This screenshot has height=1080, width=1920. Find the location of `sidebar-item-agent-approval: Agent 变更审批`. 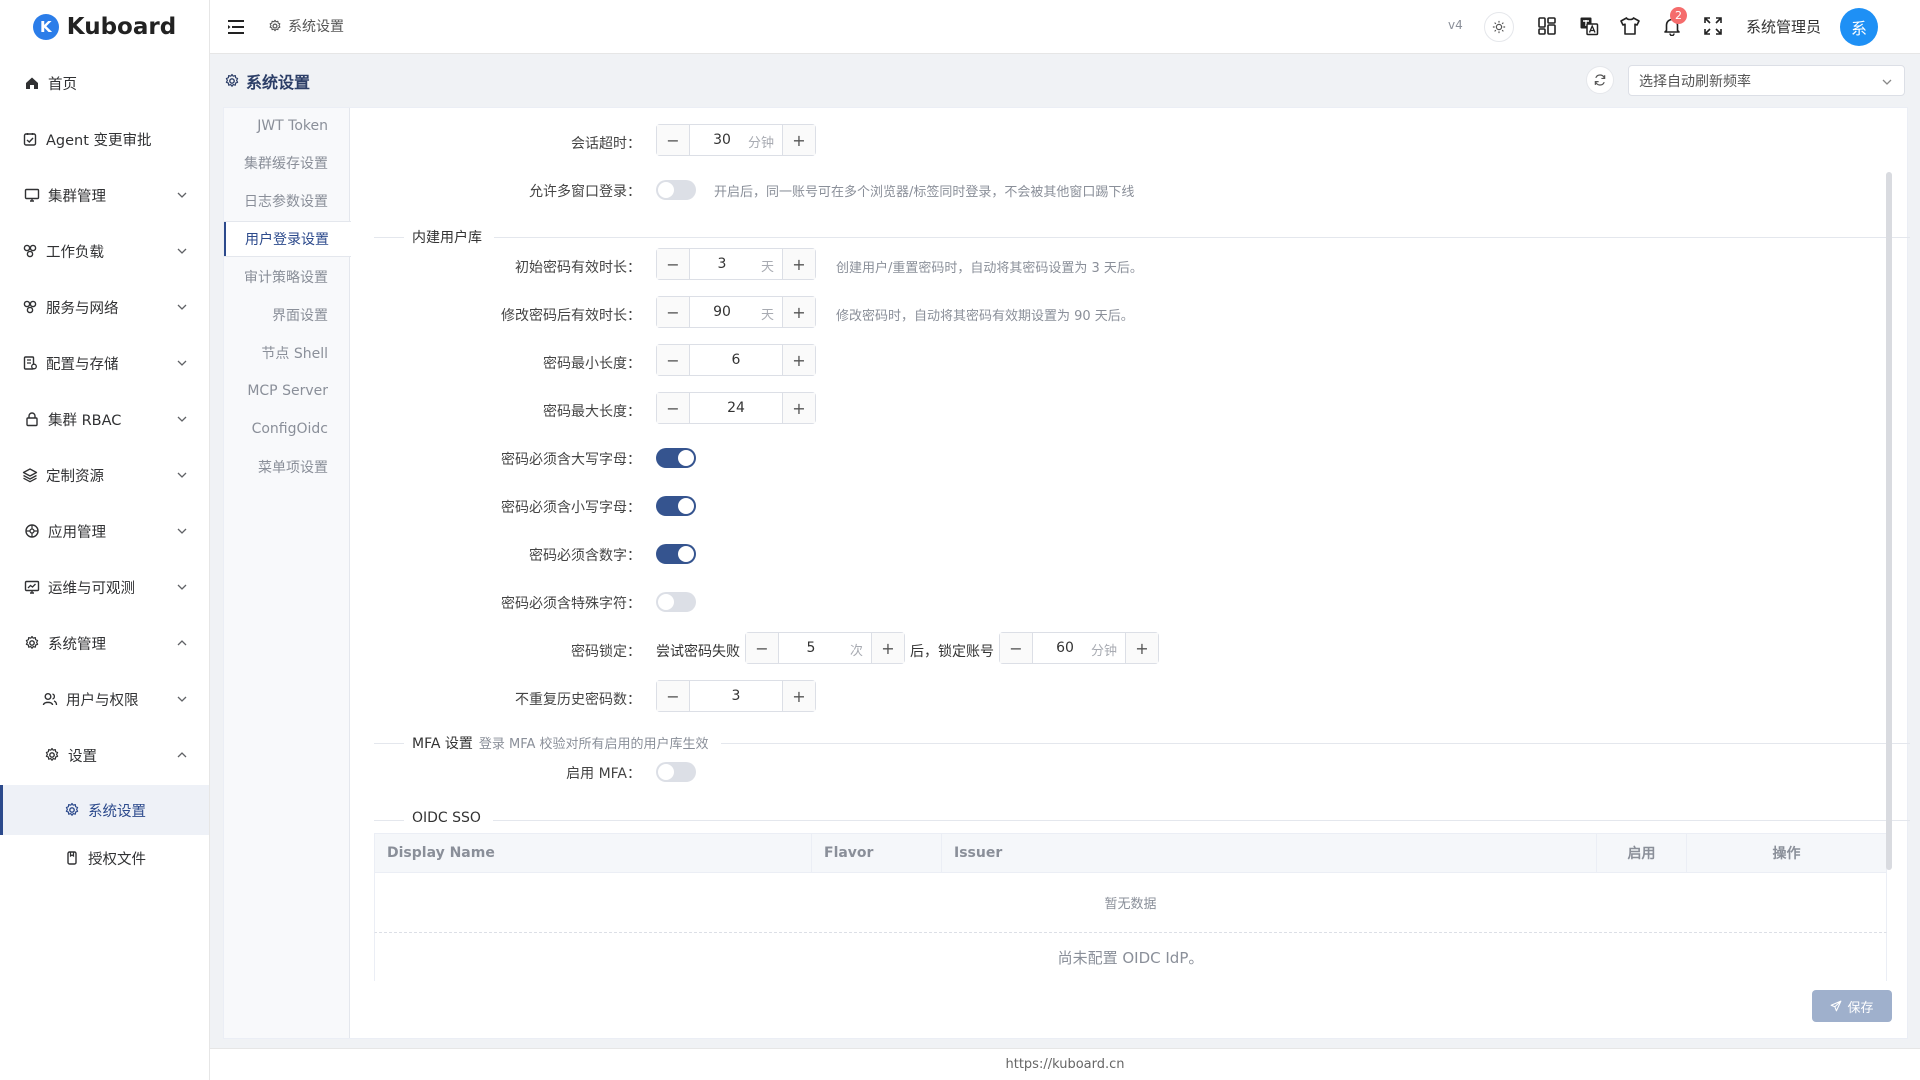

sidebar-item-agent-approval: Agent 变更审批 is located at coordinates (104, 139).